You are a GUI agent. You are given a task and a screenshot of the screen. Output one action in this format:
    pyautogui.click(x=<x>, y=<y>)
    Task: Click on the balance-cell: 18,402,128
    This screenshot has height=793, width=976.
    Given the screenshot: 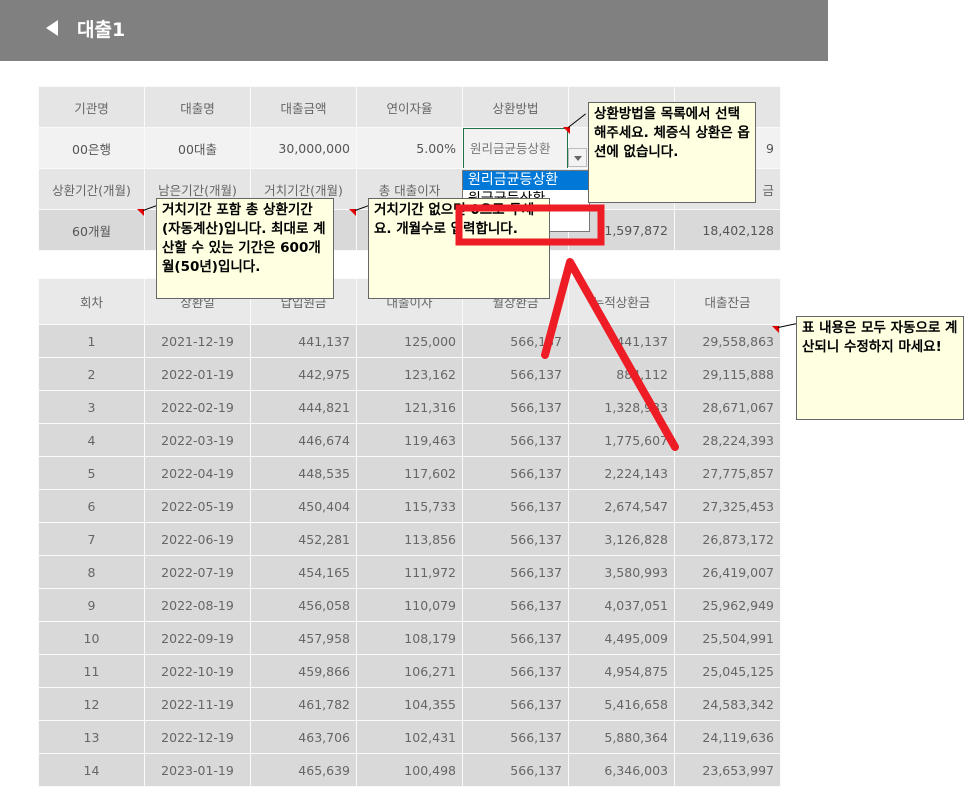 What is the action you would take?
    pyautogui.click(x=727, y=230)
    